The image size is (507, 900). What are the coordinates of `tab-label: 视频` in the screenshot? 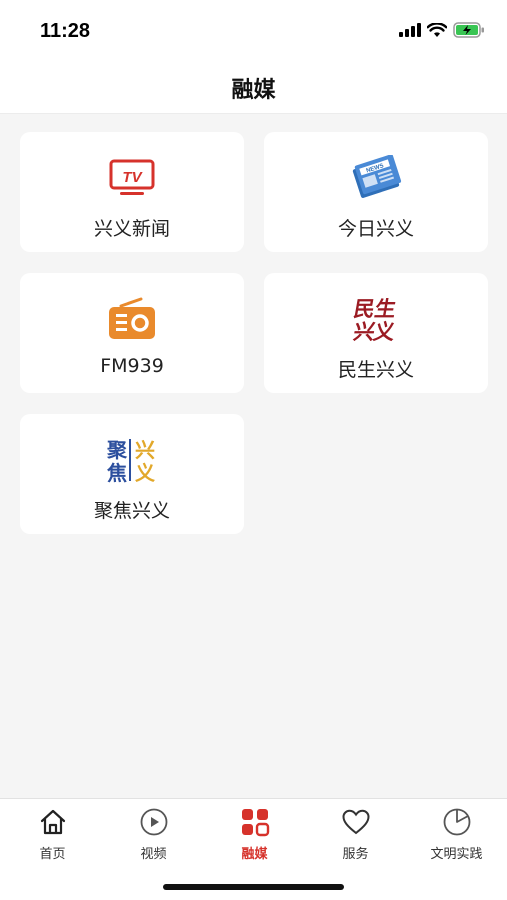 It's located at (153, 854).